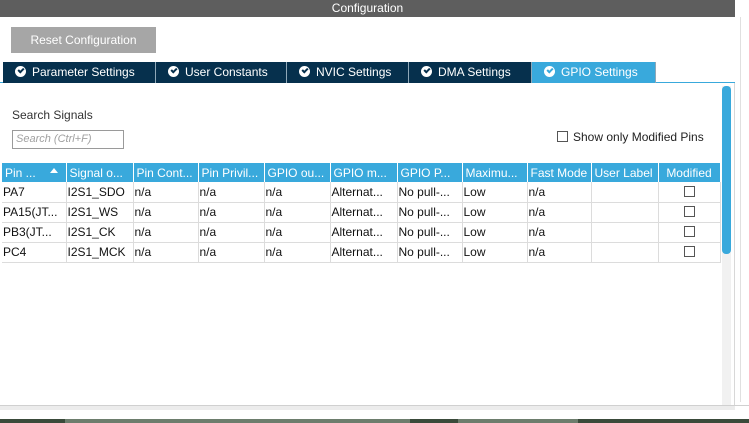  I want to click on tab-label: DMA Settings, so click(474, 72).